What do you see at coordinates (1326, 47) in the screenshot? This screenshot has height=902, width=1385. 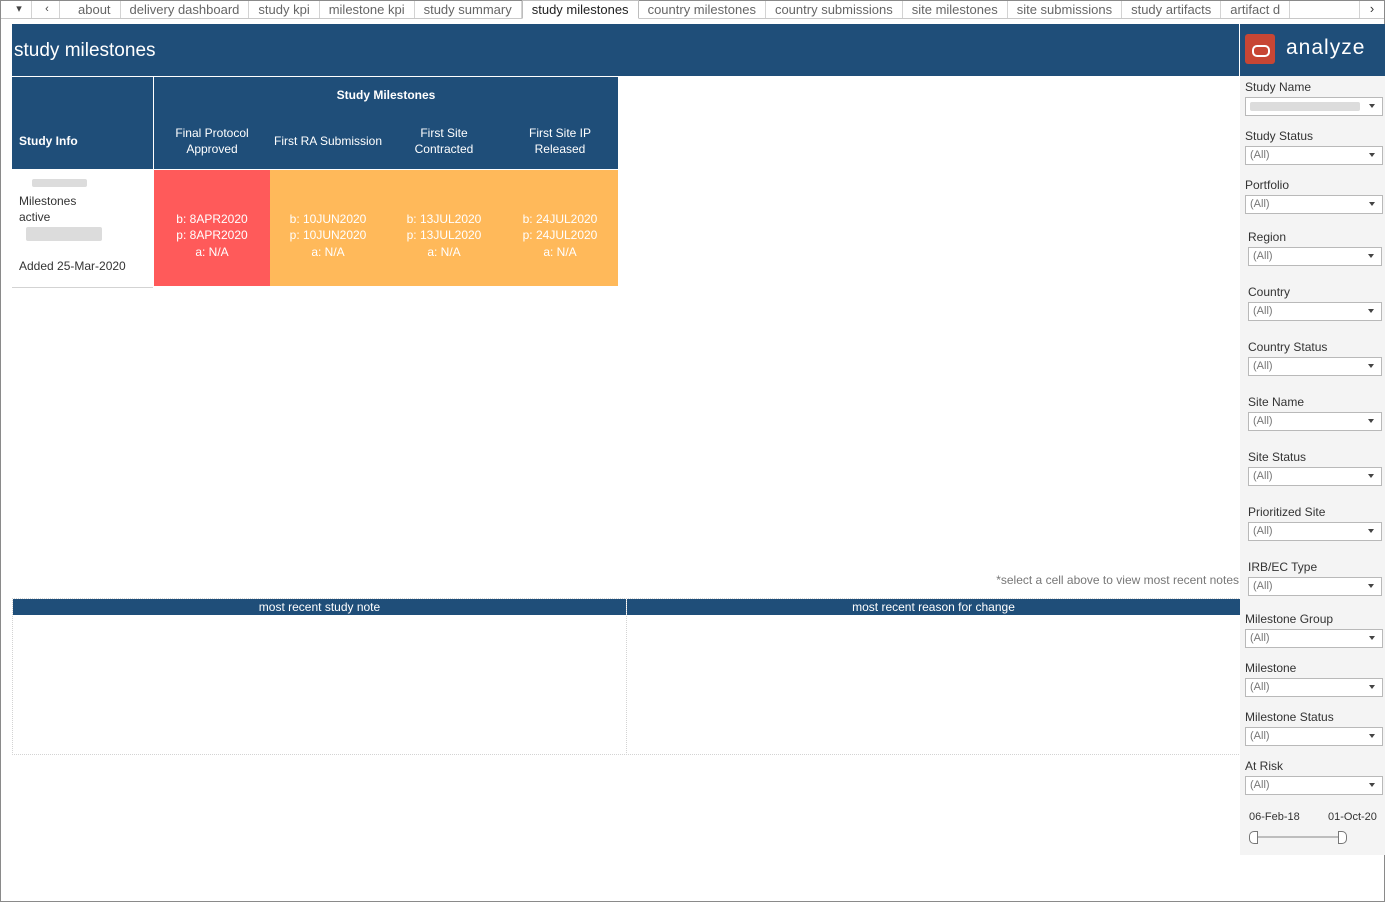 I see `brand-name: analyze` at bounding box center [1326, 47].